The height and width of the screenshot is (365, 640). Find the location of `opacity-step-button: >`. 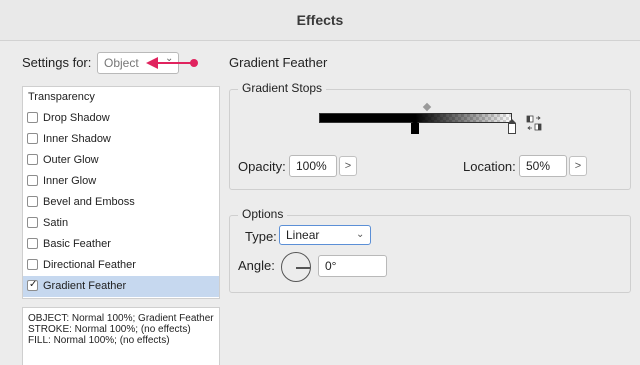

opacity-step-button: > is located at coordinates (348, 166).